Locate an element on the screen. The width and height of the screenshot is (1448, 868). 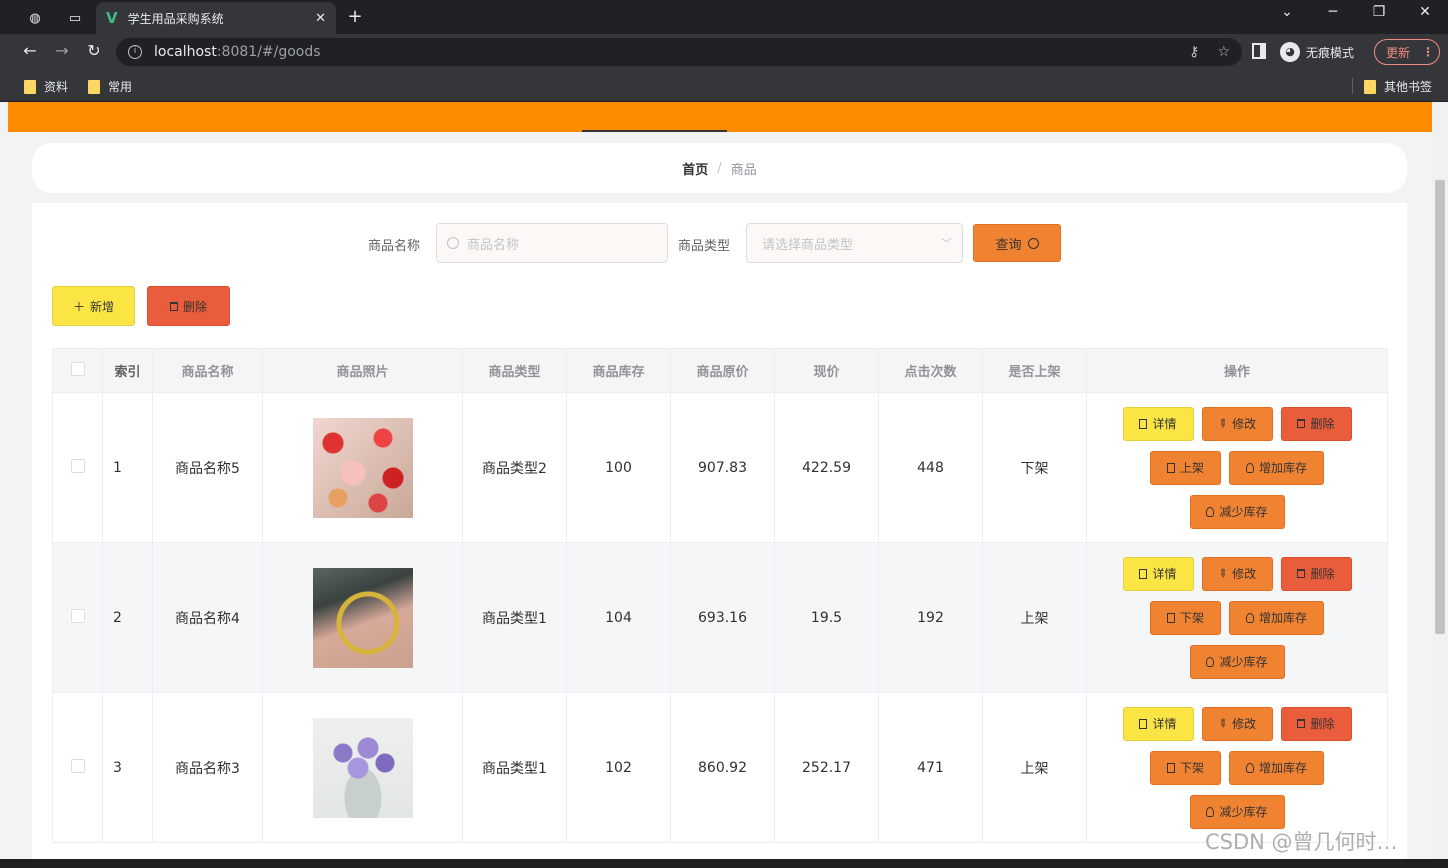
batch-delete-button: 删除 is located at coordinates (188, 306).